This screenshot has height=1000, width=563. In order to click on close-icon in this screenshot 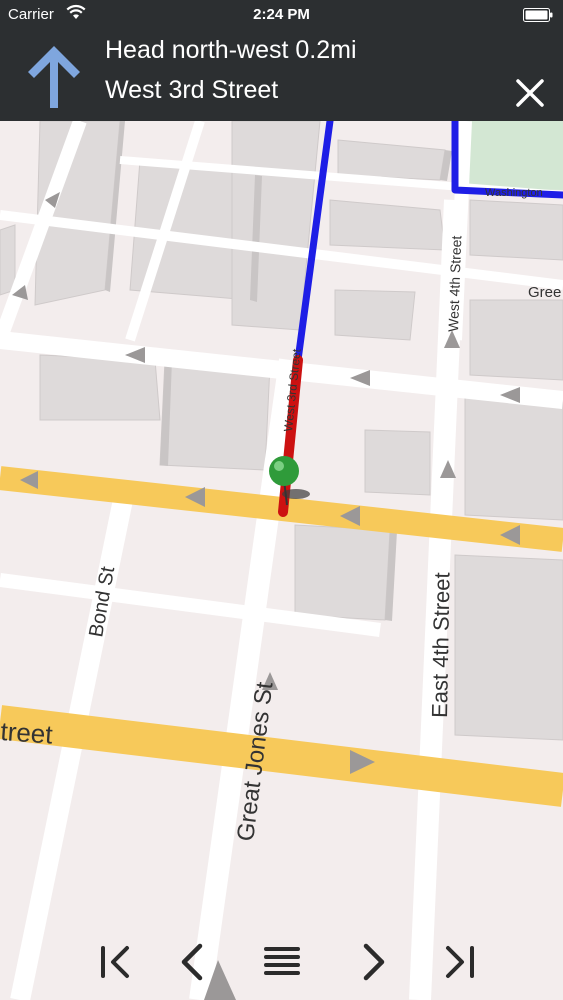, I will do `click(530, 93)`.